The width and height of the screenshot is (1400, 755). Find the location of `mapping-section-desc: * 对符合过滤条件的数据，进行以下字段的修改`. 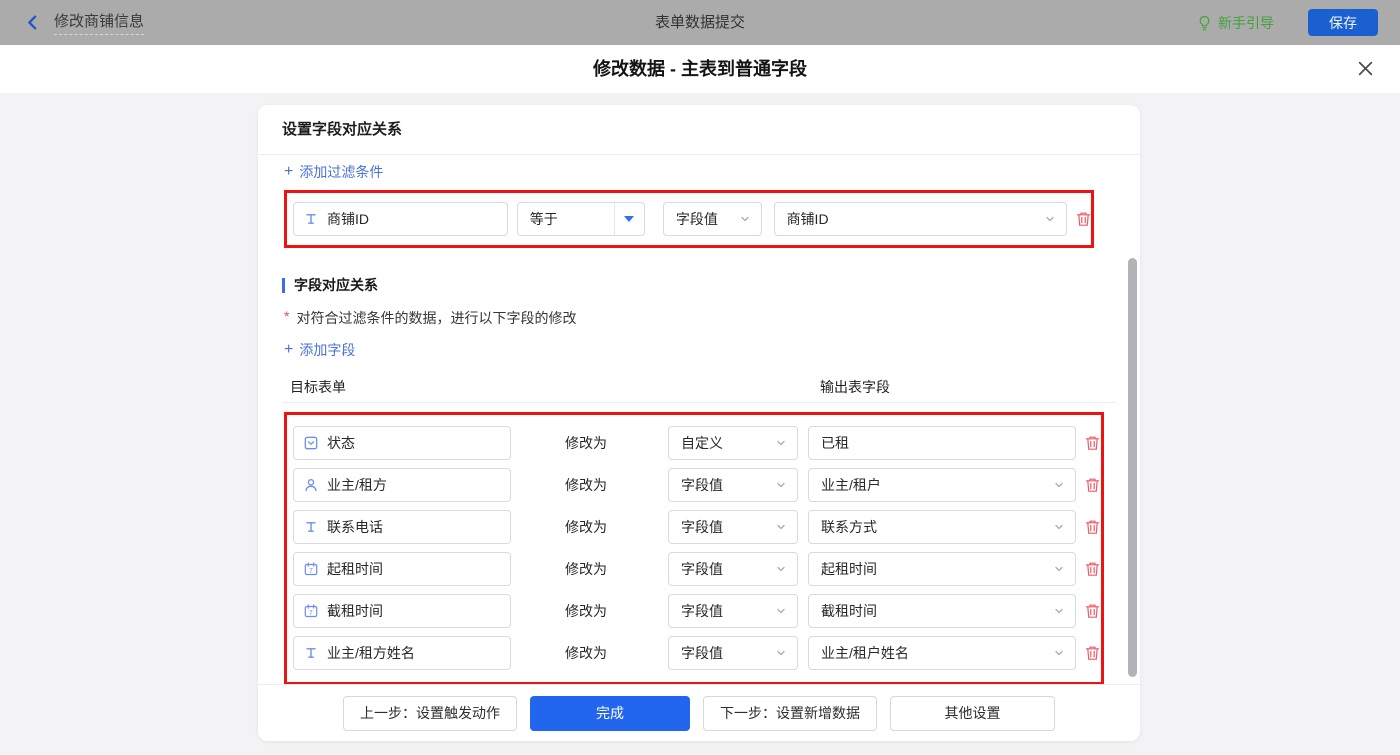

mapping-section-desc: * 对符合过滤条件的数据，进行以下字段的修改 is located at coordinates (430, 317).